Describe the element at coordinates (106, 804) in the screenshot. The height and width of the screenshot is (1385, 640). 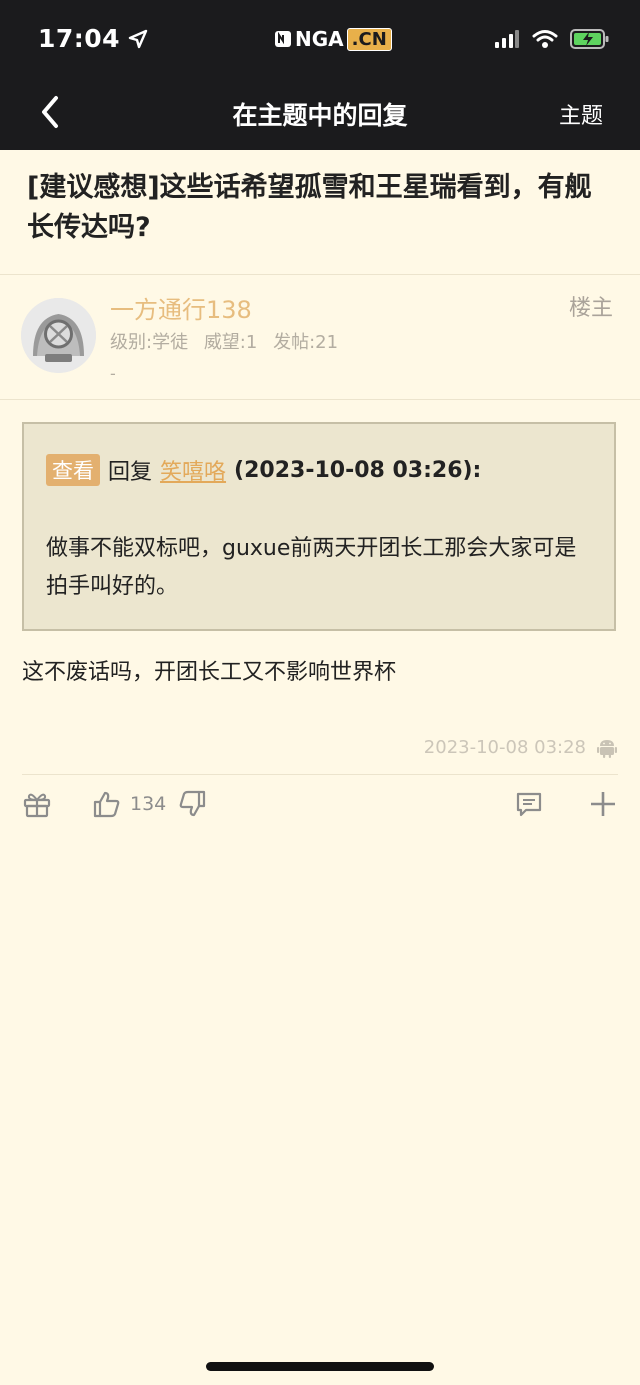
I see `thumbs-up-icon` at that location.